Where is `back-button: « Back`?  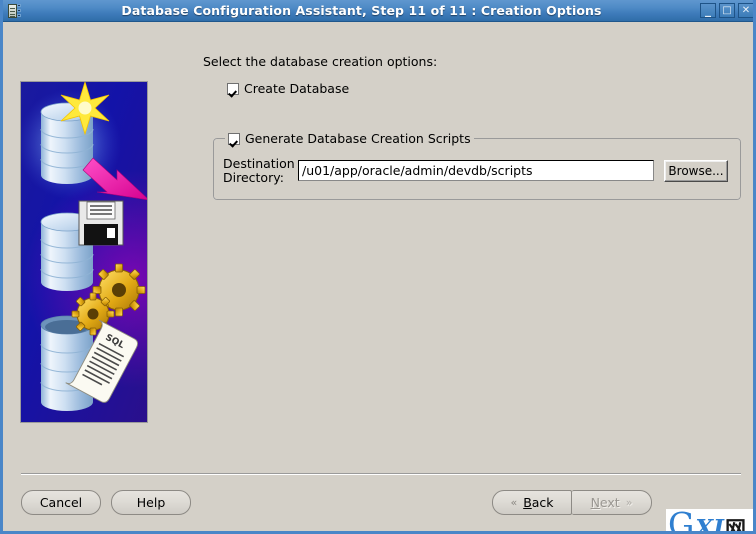
back-button: « Back is located at coordinates (532, 502).